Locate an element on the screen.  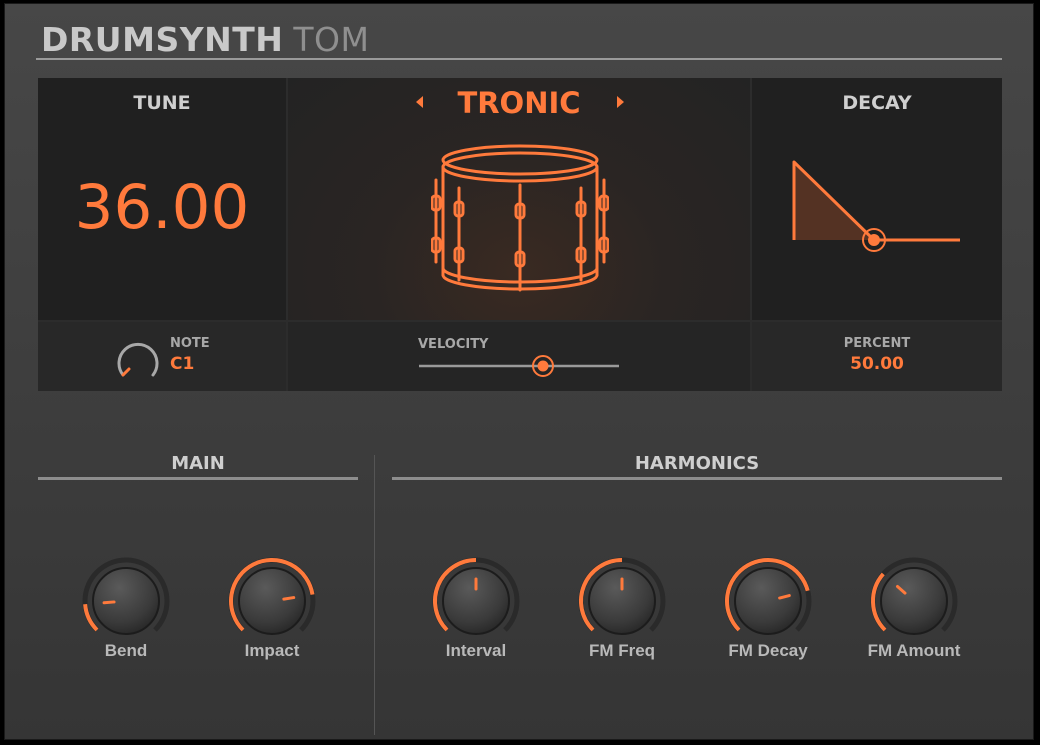
harmonics-section-title: HARMONICS is located at coordinates (697, 463).